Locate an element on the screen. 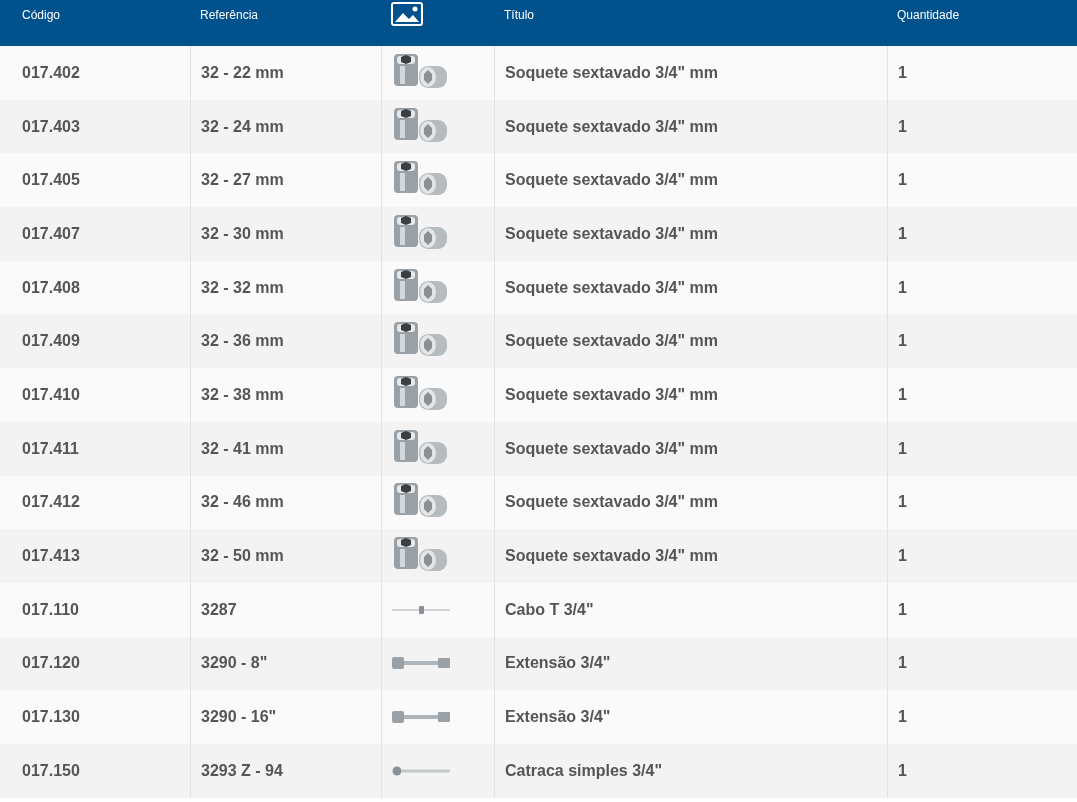 The image size is (1077, 802). reference-cell: 32 - 50 mm is located at coordinates (242, 556).